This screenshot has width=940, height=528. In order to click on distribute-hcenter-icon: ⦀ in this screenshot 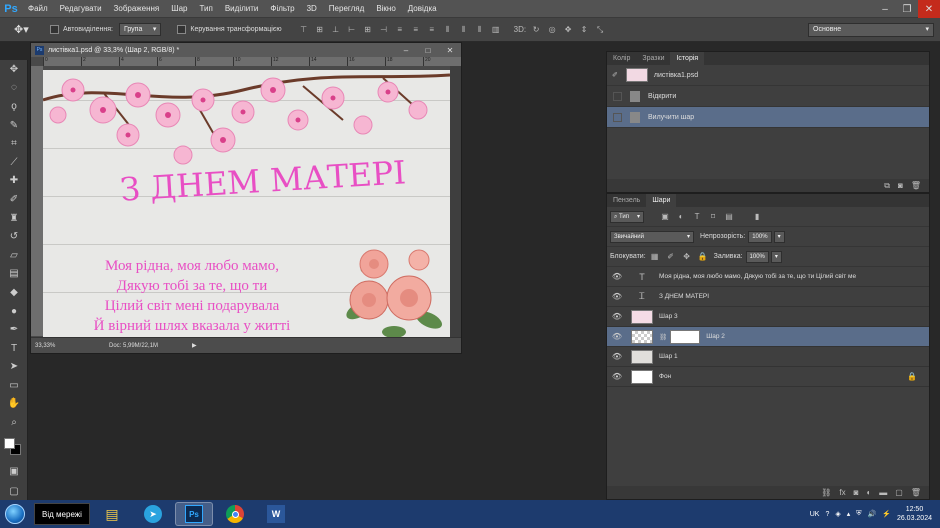, I will do `click(464, 30)`.